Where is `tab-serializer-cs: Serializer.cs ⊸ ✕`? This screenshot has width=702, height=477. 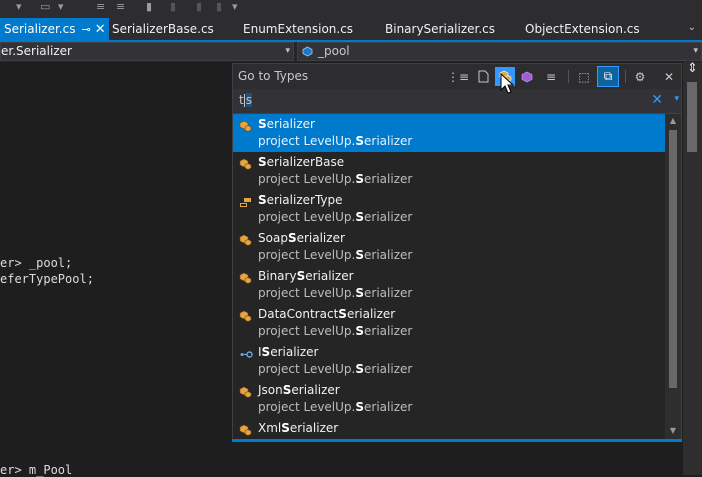
tab-serializer-cs: Serializer.cs ⊸ ✕ is located at coordinates (54, 29).